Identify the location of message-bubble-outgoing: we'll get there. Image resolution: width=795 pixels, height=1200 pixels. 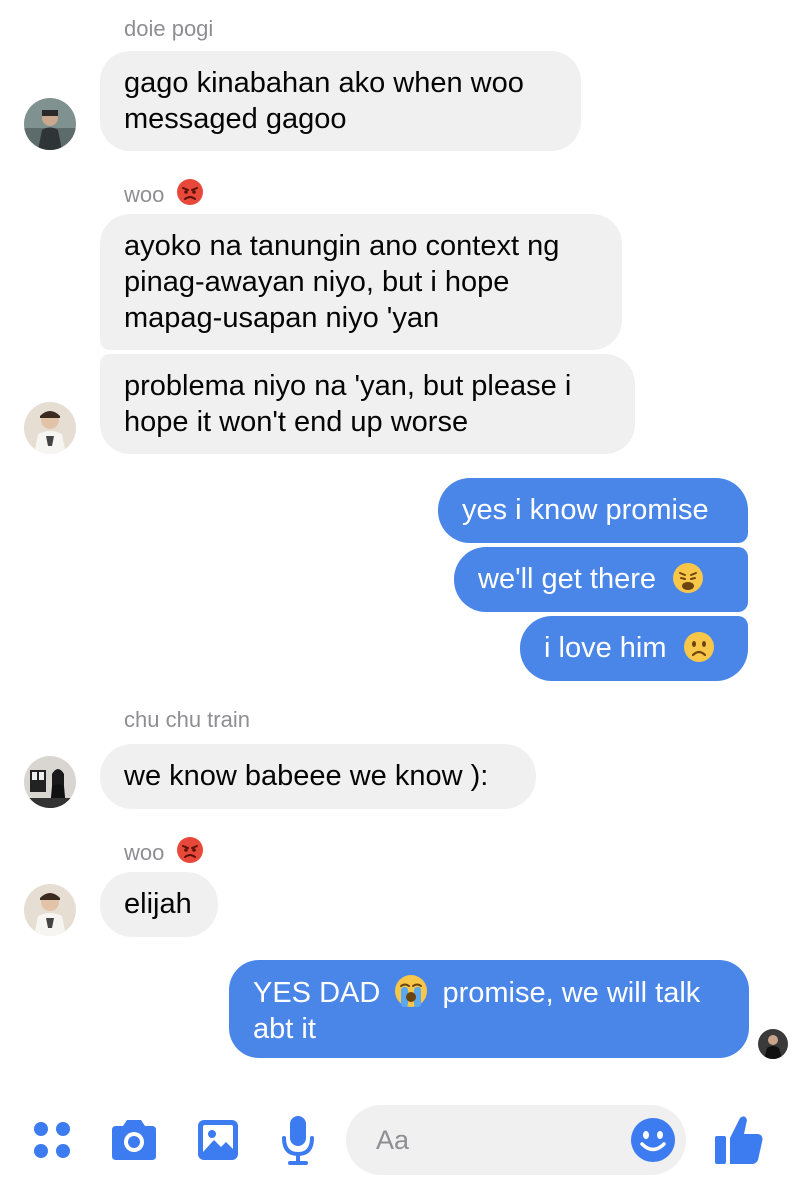
(601, 579).